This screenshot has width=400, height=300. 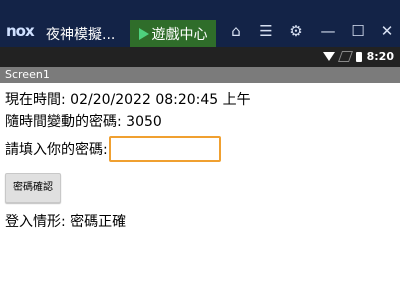 What do you see at coordinates (56, 150) in the screenshot?
I see `enter-password-label: 請填入你的密碼:` at bounding box center [56, 150].